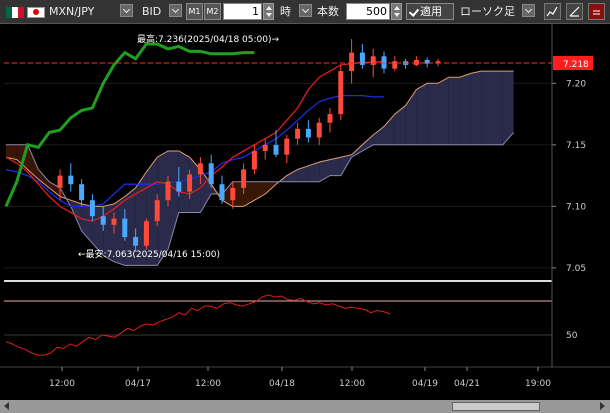 The height and width of the screenshot is (413, 610). What do you see at coordinates (576, 269) in the screenshot?
I see `price-tick-label: 7.05` at bounding box center [576, 269].